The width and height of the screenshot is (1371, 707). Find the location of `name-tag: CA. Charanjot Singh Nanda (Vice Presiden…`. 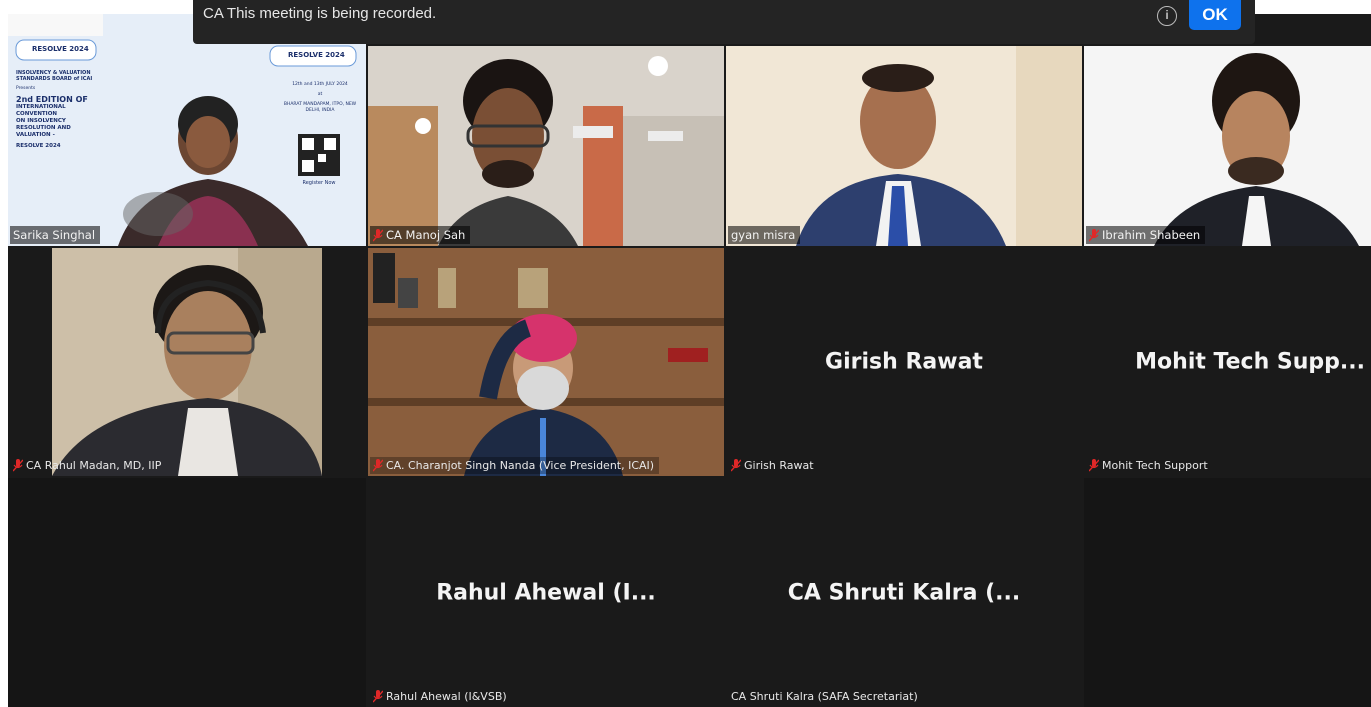

name-tag: CA. Charanjot Singh Nanda (Vice Presiden… is located at coordinates (515, 465).